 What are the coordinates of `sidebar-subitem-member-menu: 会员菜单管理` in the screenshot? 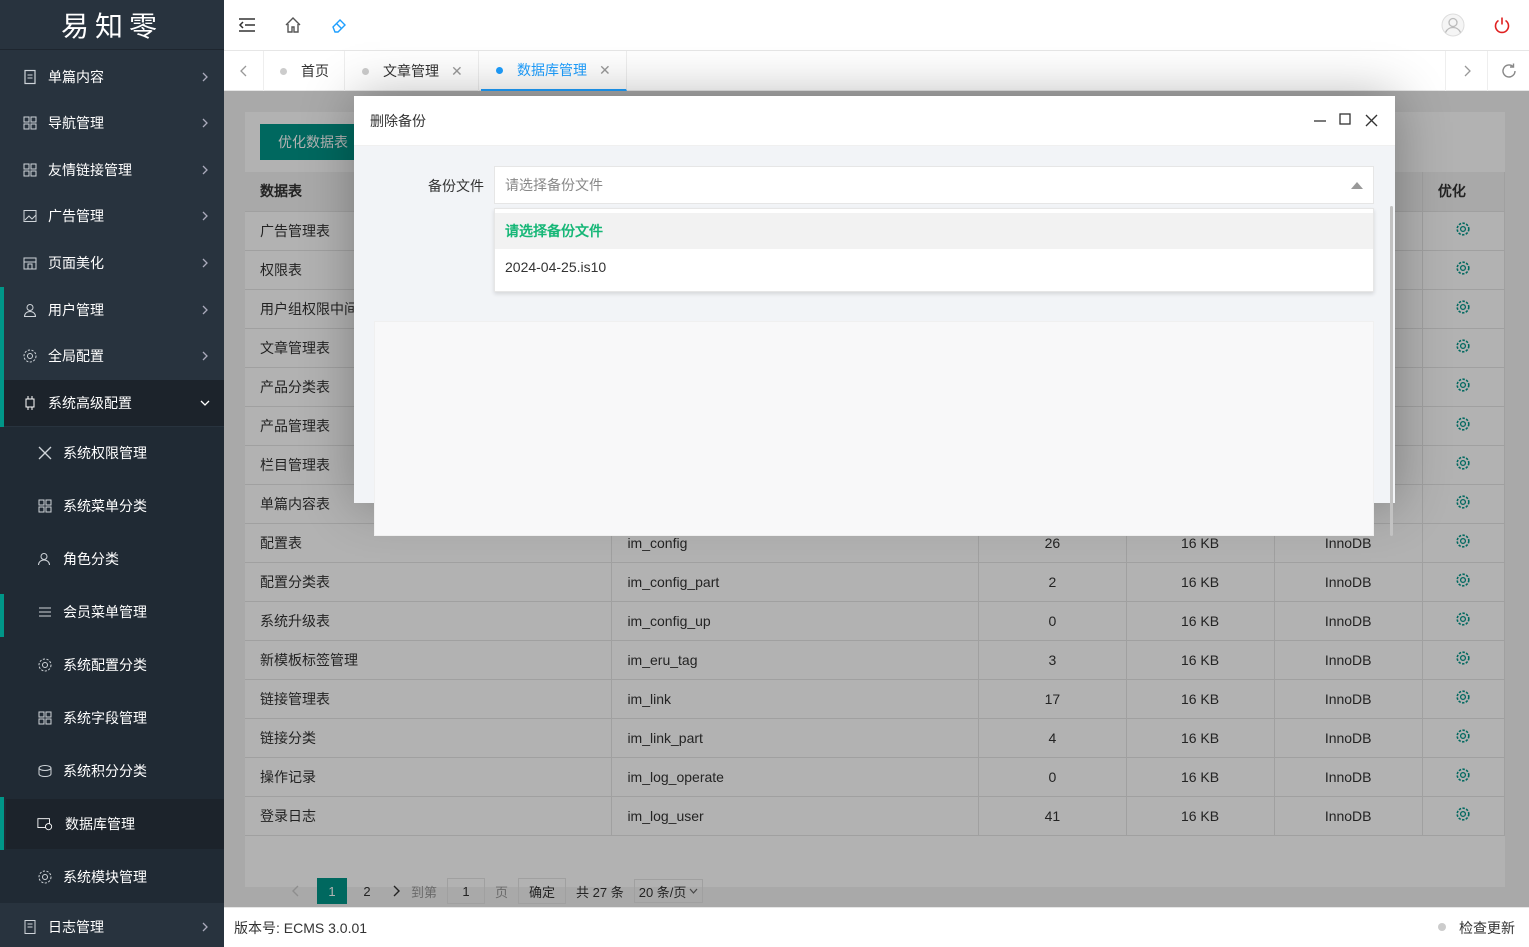 It's located at (112, 612).